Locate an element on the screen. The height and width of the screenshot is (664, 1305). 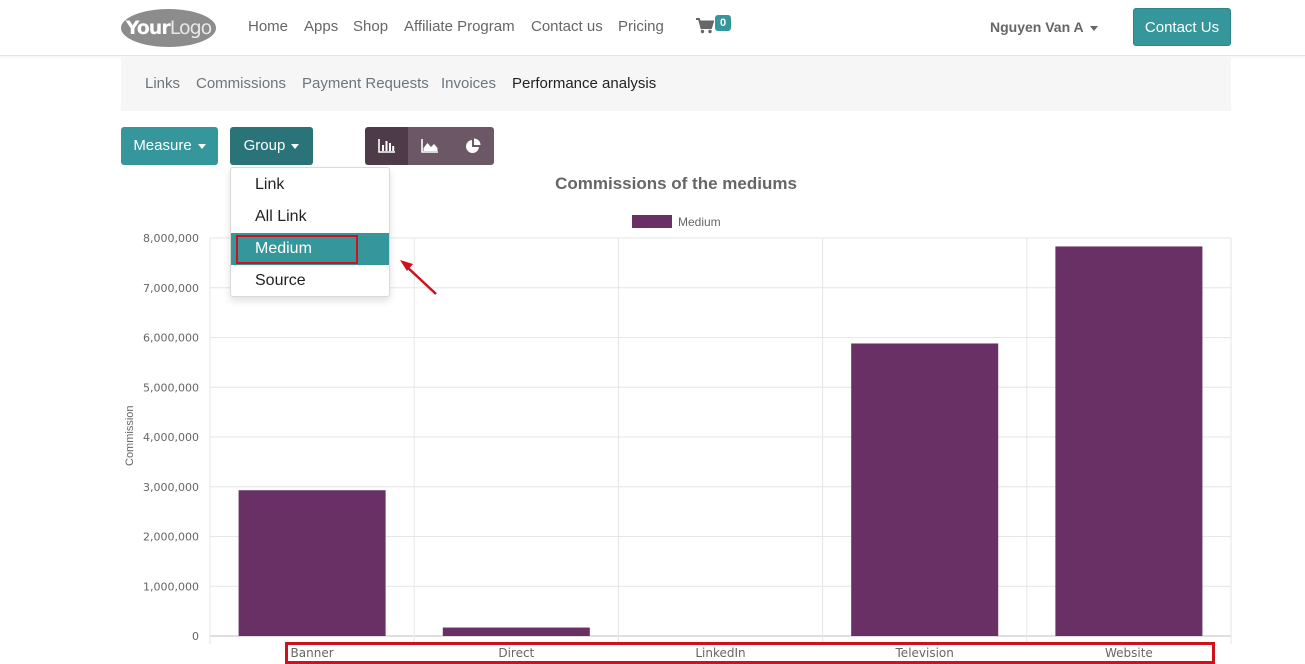
y-tick-label: 1,000,000 is located at coordinates (171, 586).